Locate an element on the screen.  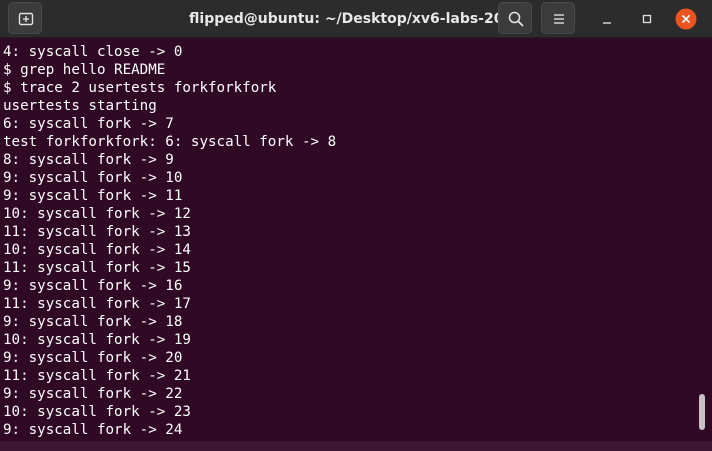
terminal-line: $ grep hello README is located at coordinates (84, 70).